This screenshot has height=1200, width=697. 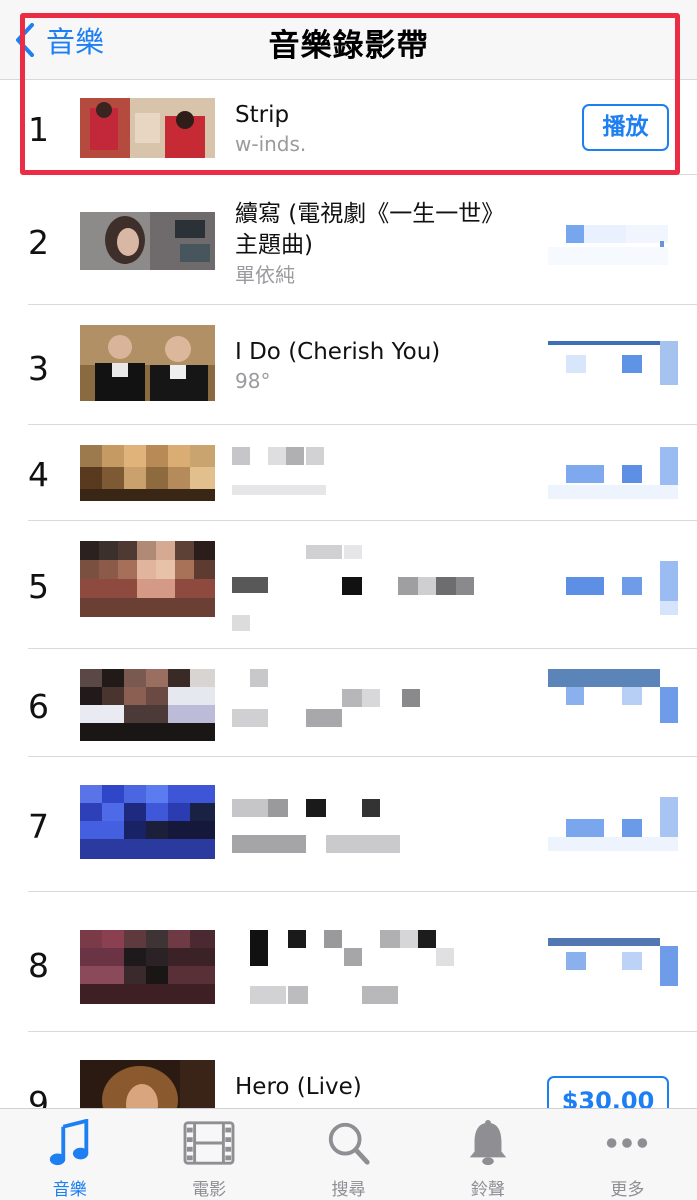 I want to click on tab-label: 搜尋, so click(x=348, y=1190).